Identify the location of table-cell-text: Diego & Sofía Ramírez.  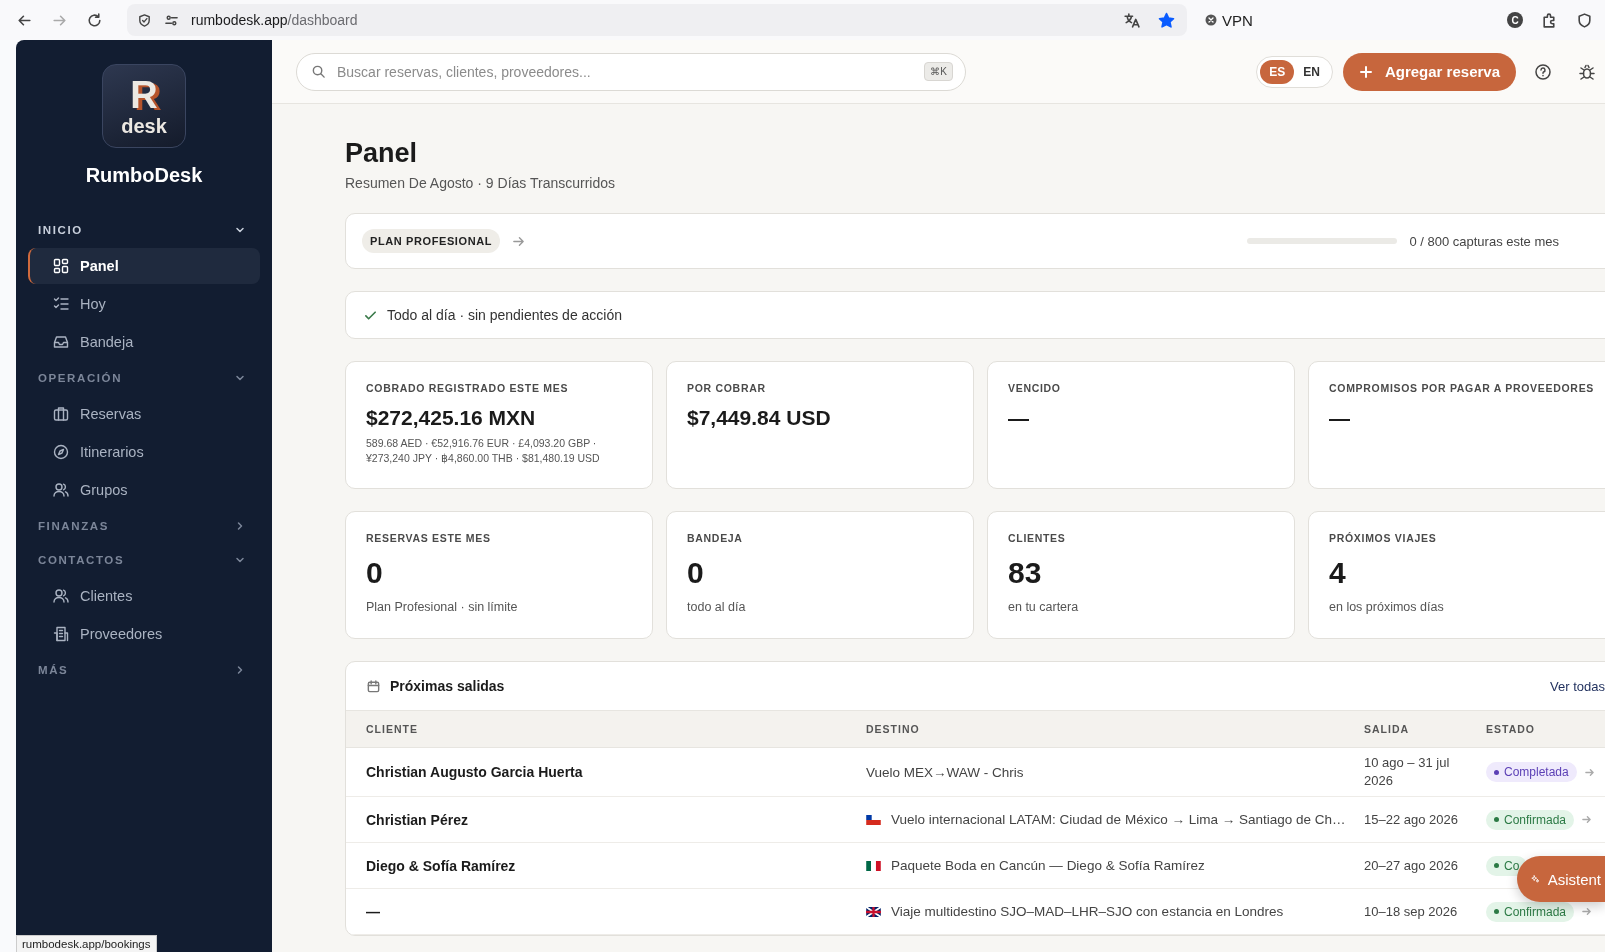
(441, 865).